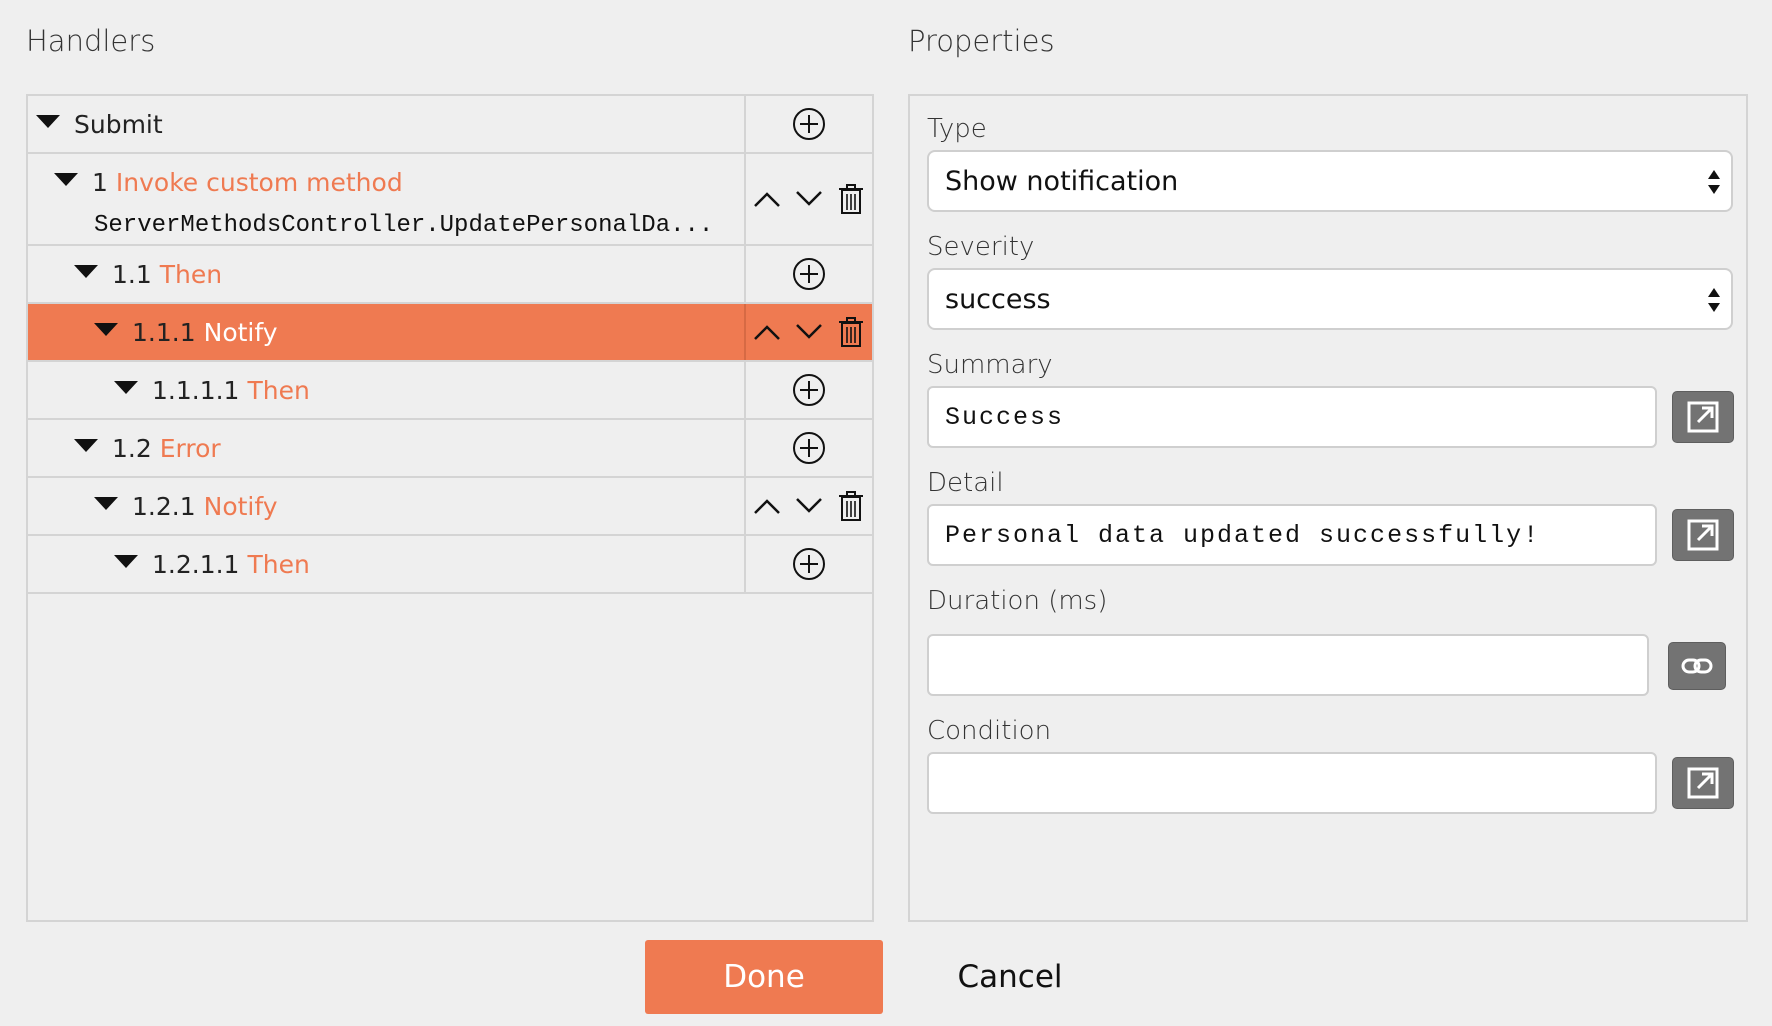 The width and height of the screenshot is (1772, 1026). What do you see at coordinates (164, 332) in the screenshot?
I see `tree-node-number: 1.1.1` at bounding box center [164, 332].